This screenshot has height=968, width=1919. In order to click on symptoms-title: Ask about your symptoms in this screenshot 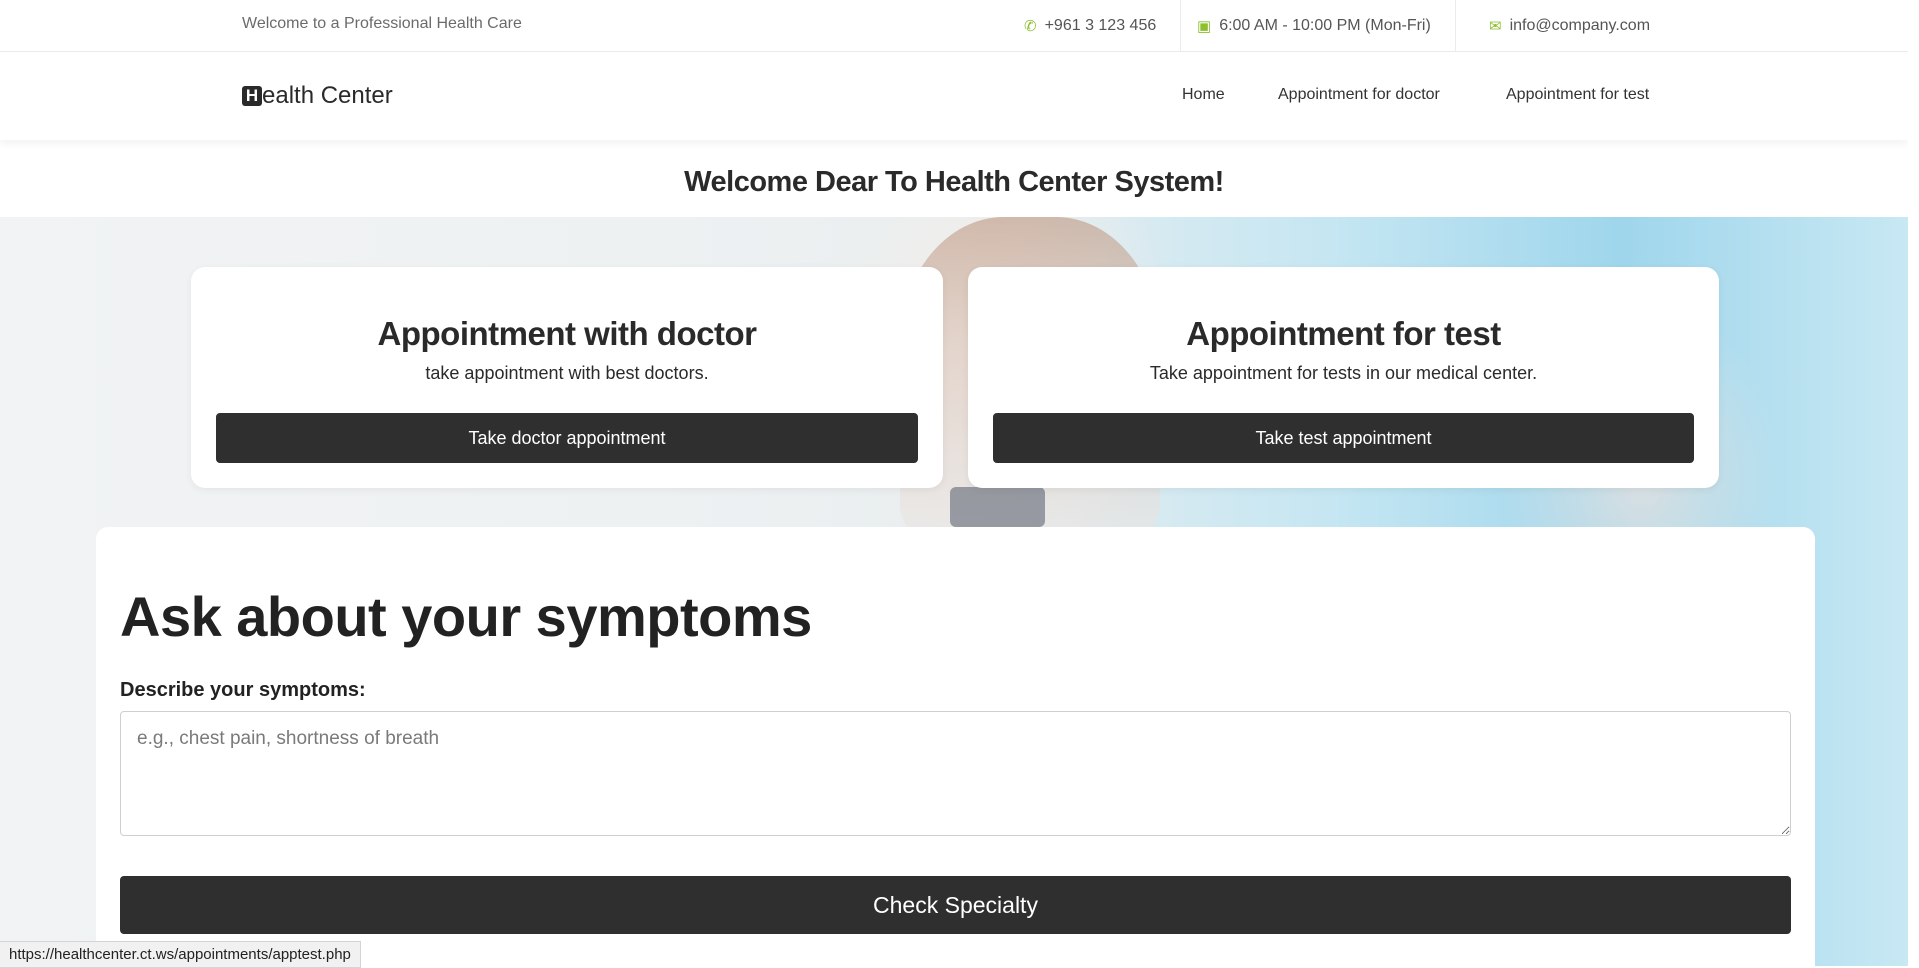, I will do `click(466, 616)`.